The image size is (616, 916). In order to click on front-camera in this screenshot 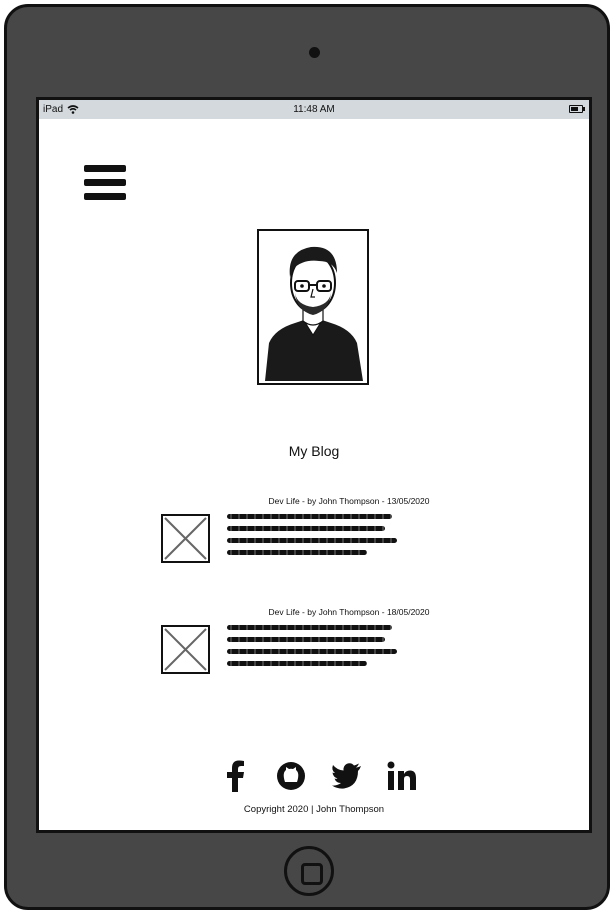, I will do `click(314, 52)`.